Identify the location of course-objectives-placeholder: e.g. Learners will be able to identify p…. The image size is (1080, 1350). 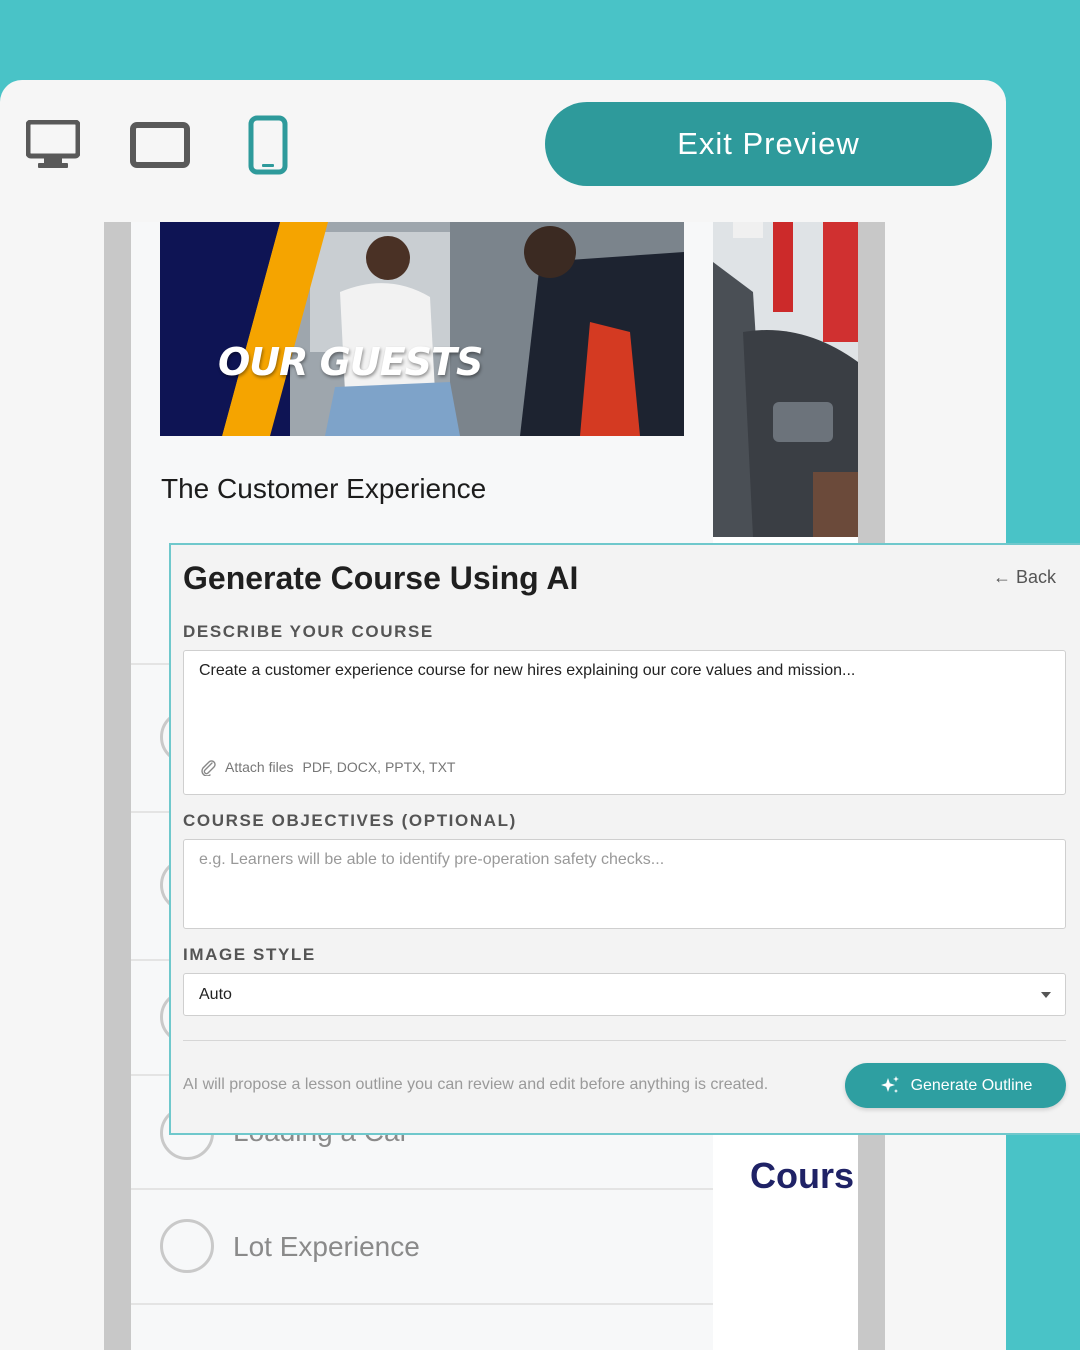
(432, 859).